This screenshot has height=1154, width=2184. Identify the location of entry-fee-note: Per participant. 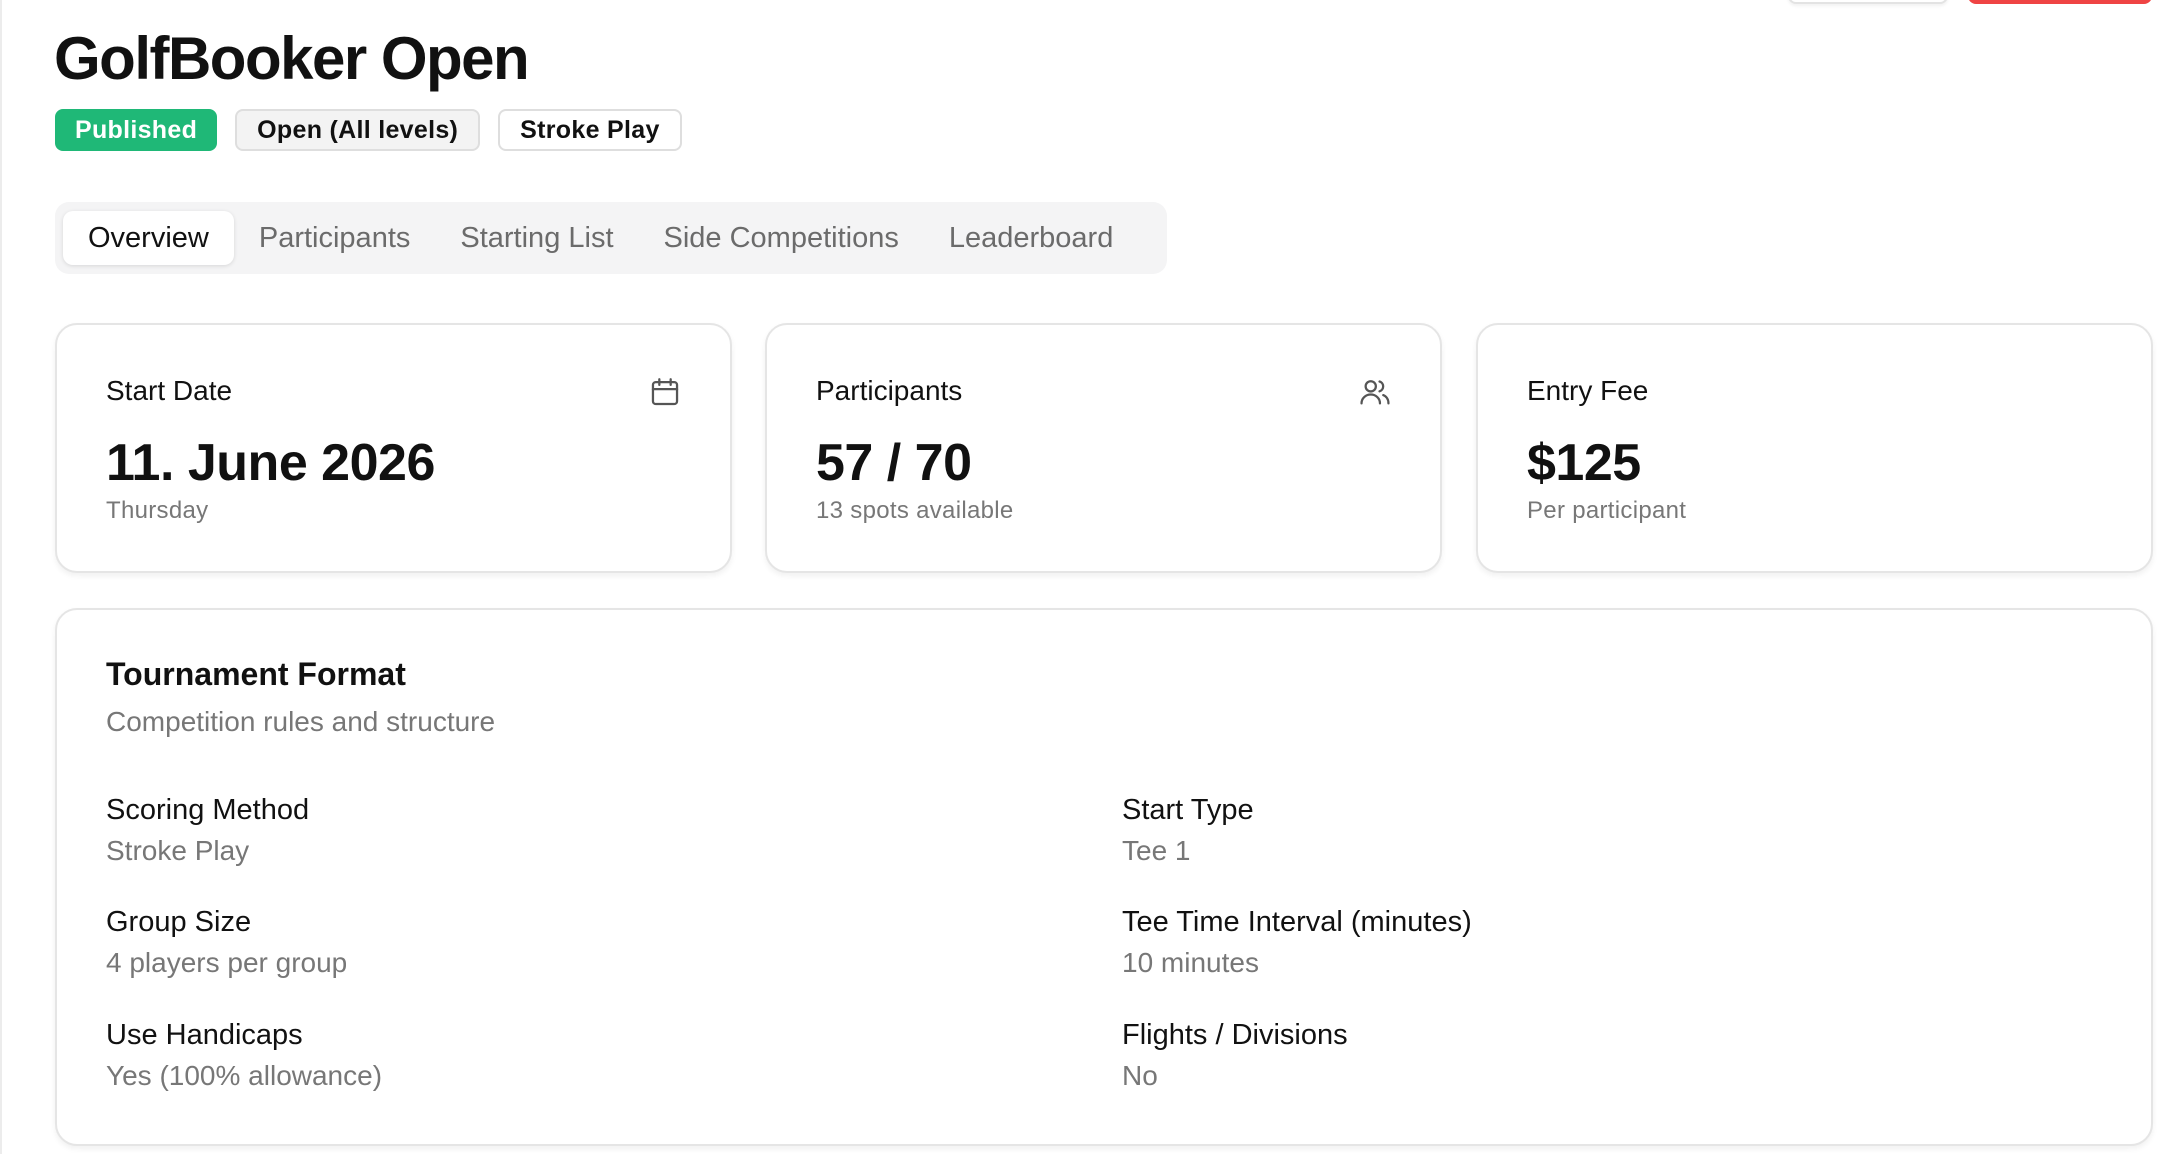
(1607, 510).